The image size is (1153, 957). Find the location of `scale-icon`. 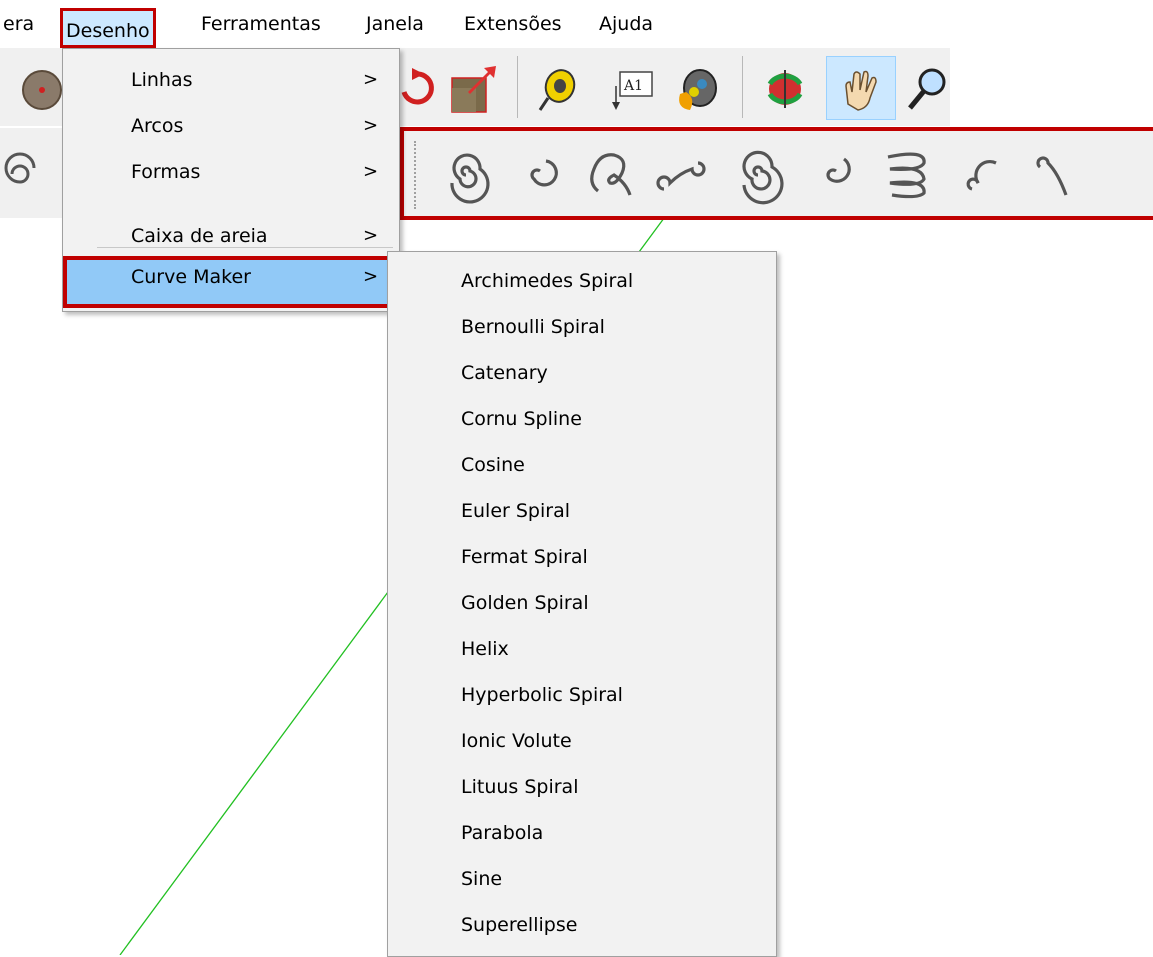

scale-icon is located at coordinates (474, 90).